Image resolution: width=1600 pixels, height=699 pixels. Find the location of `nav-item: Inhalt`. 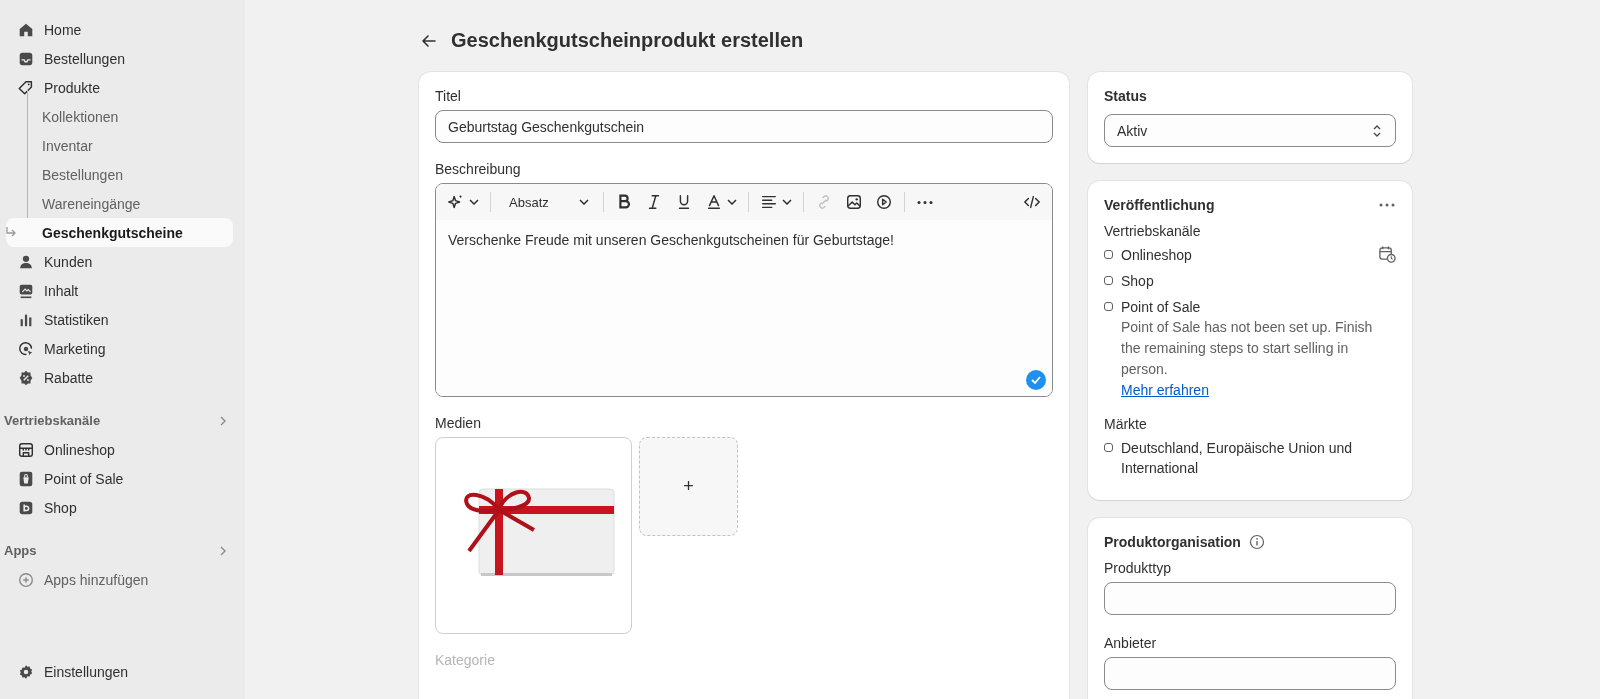

nav-item: Inhalt is located at coordinates (120, 290).